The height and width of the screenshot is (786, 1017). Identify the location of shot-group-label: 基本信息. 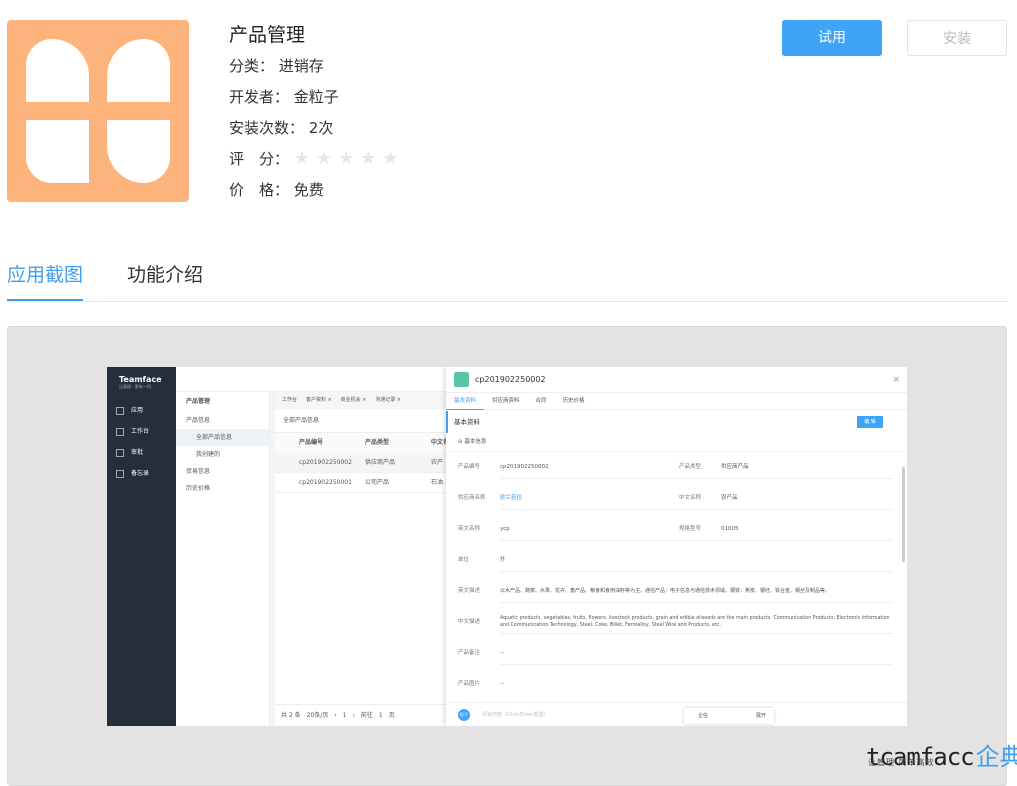
(475, 442).